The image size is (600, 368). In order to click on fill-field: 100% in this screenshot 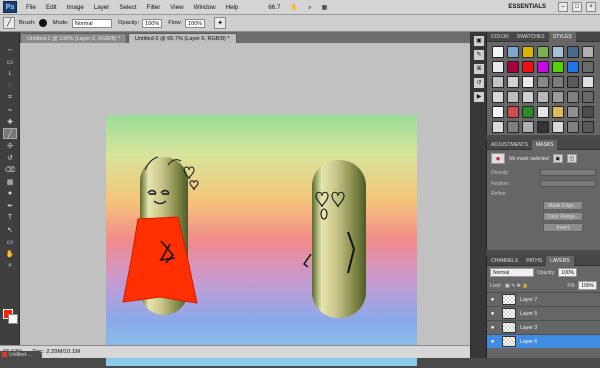, I will do `click(587, 285)`.